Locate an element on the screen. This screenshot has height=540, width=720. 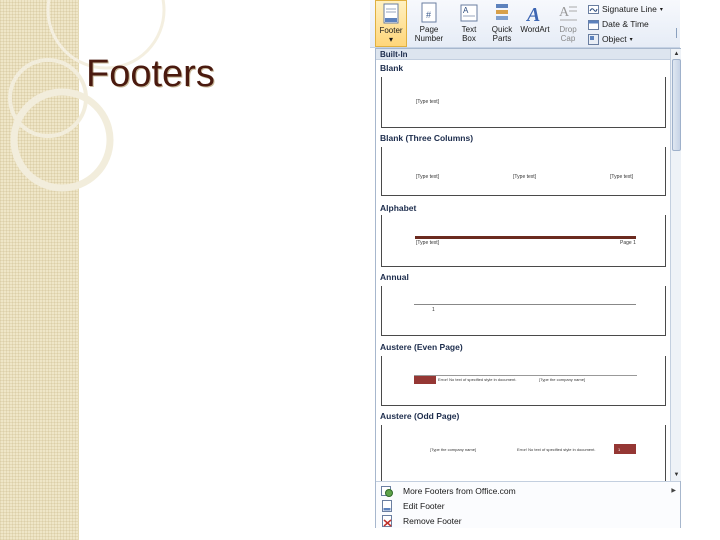
object-button: Object ▾ is located at coordinates (610, 39).